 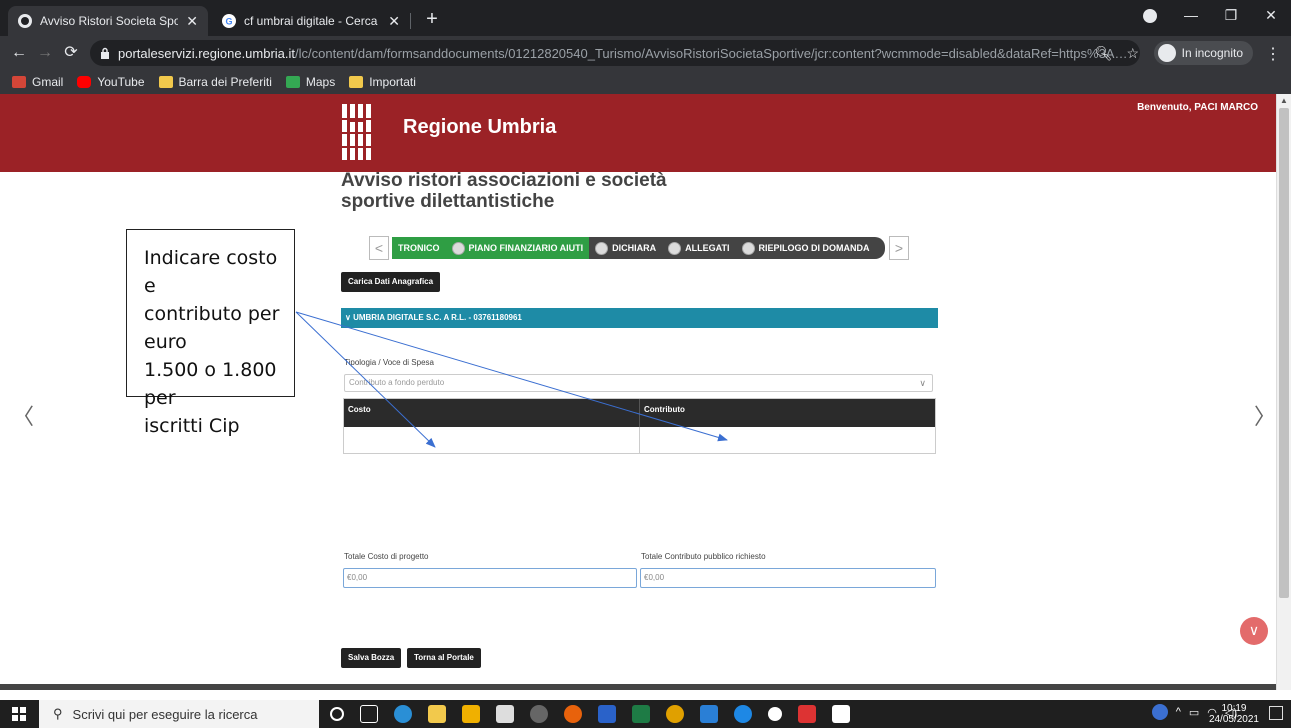 What do you see at coordinates (1159, 712) in the screenshot?
I see `help-icon` at bounding box center [1159, 712].